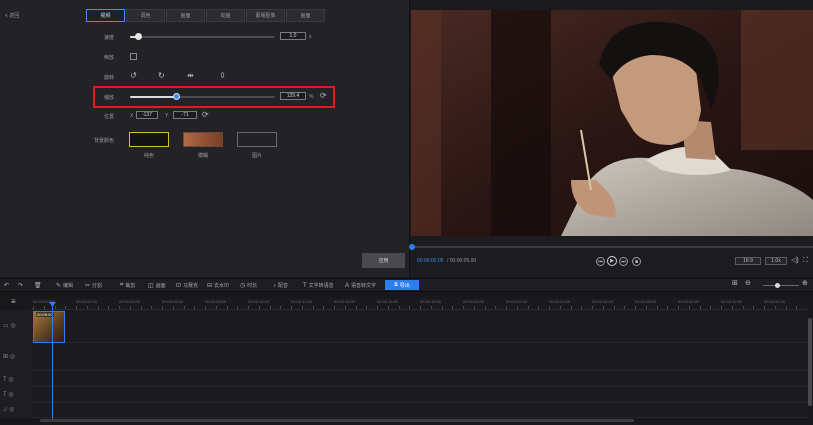 This screenshot has width=813, height=425. Describe the element at coordinates (735, 284) in the screenshot. I see `fit-timeline-icon: ⊞` at that location.